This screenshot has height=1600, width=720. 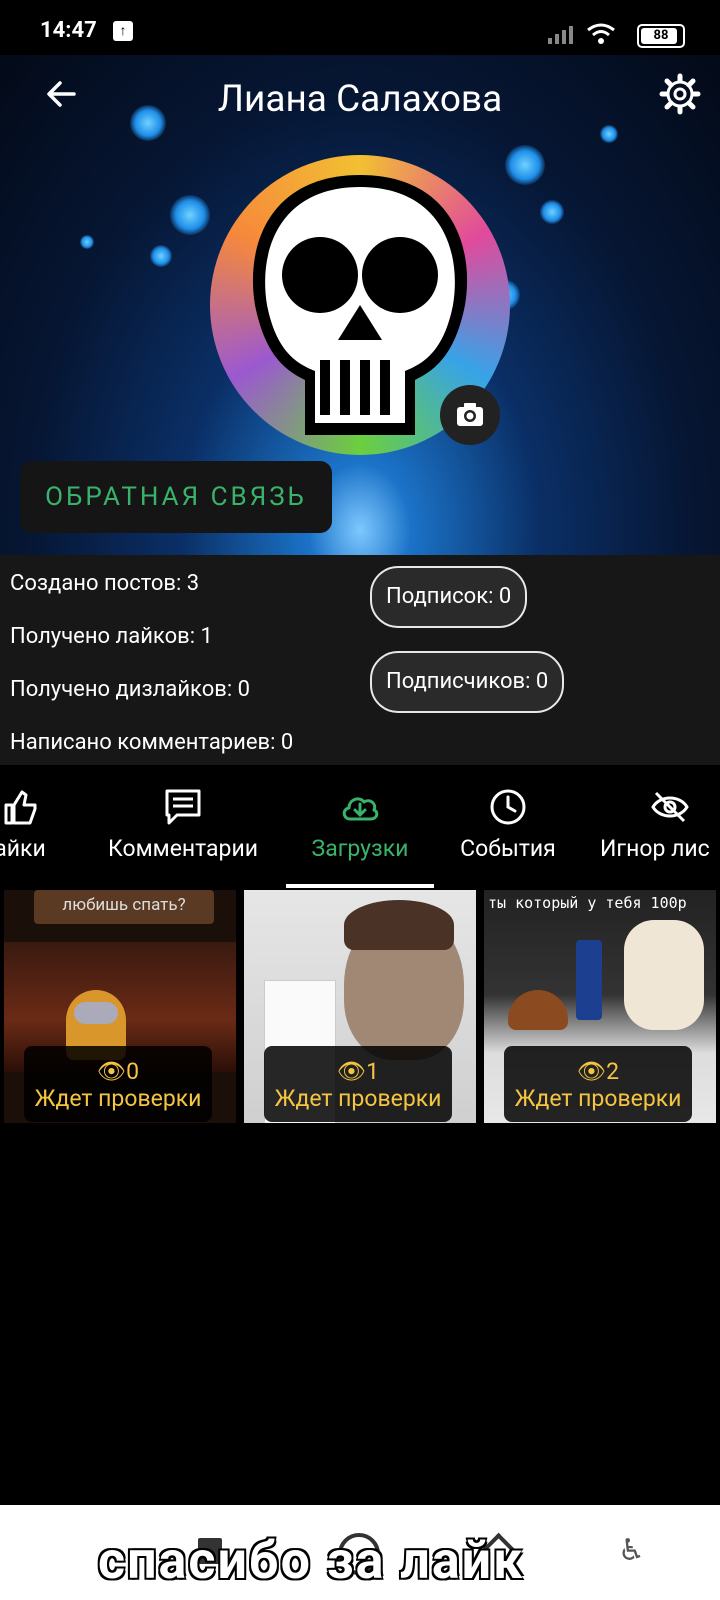 I want to click on profile-name: Лиана Салахова, so click(x=360, y=99).